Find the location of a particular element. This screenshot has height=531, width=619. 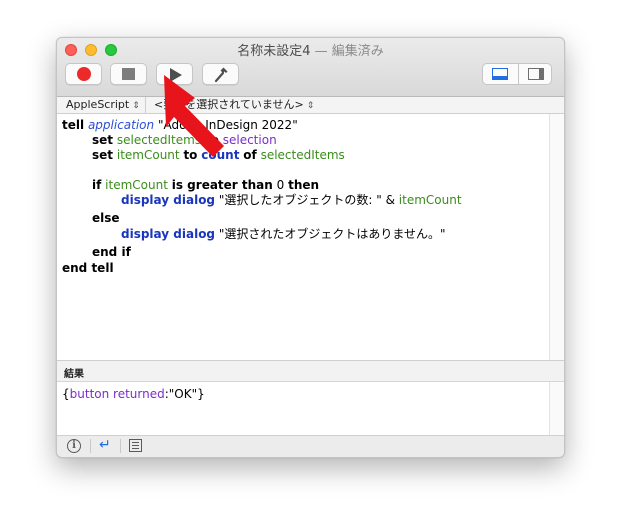

number-literal: 0 is located at coordinates (280, 185).